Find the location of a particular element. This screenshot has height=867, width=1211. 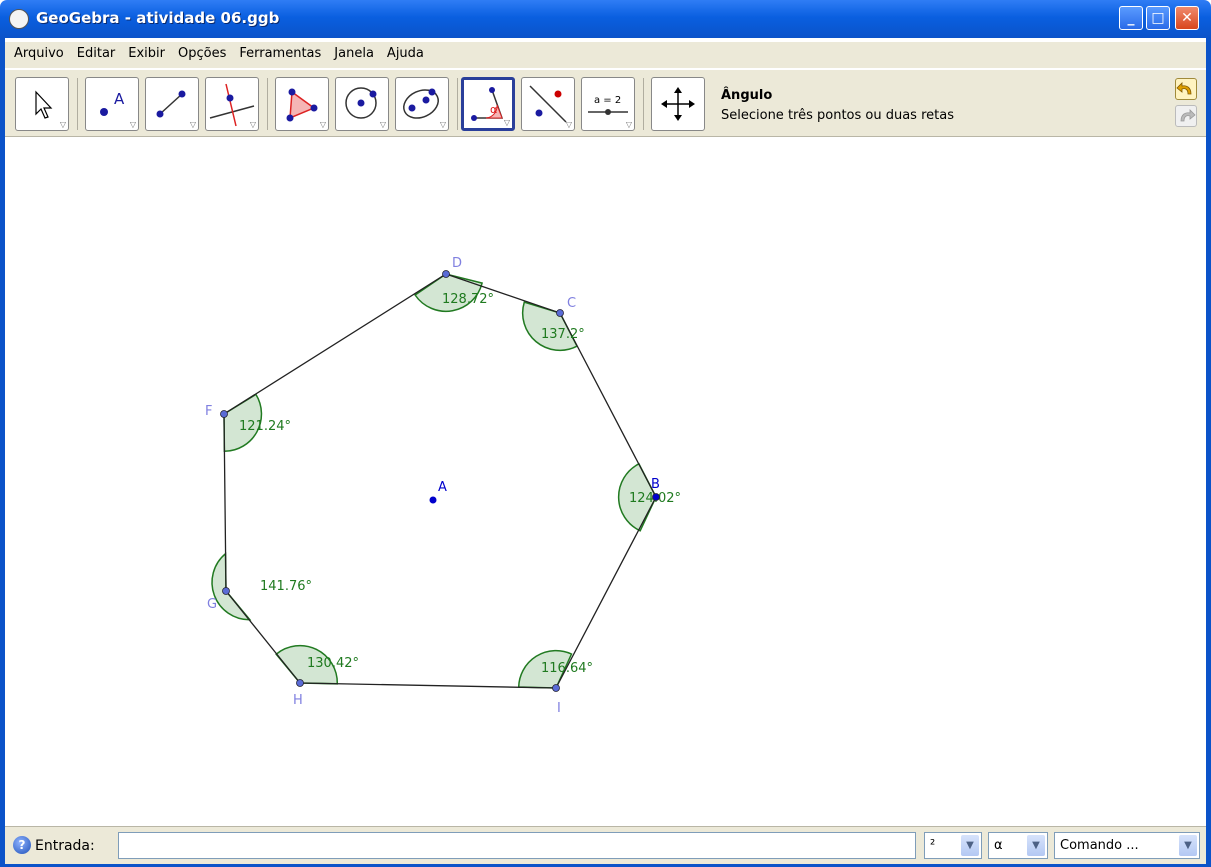

point-D is located at coordinates (446, 274).